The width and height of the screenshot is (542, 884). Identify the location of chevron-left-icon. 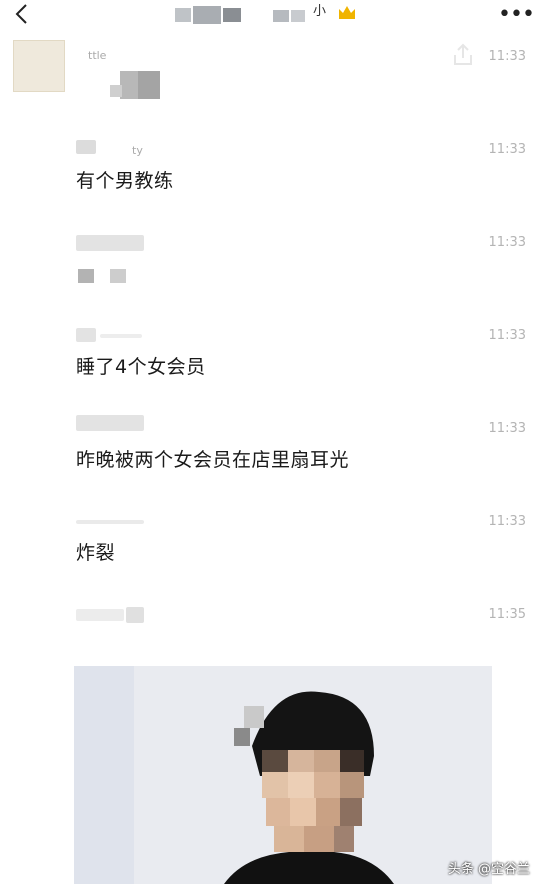
(22, 14).